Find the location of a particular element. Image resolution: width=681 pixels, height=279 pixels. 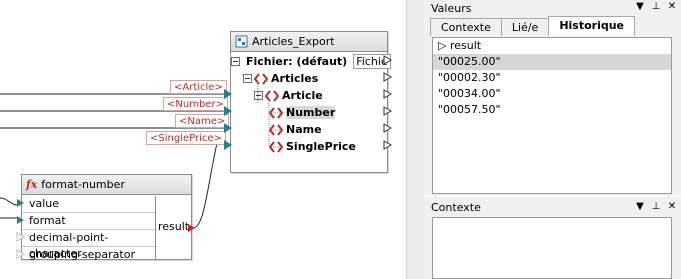

result-header: ▷ result is located at coordinates (552, 46).